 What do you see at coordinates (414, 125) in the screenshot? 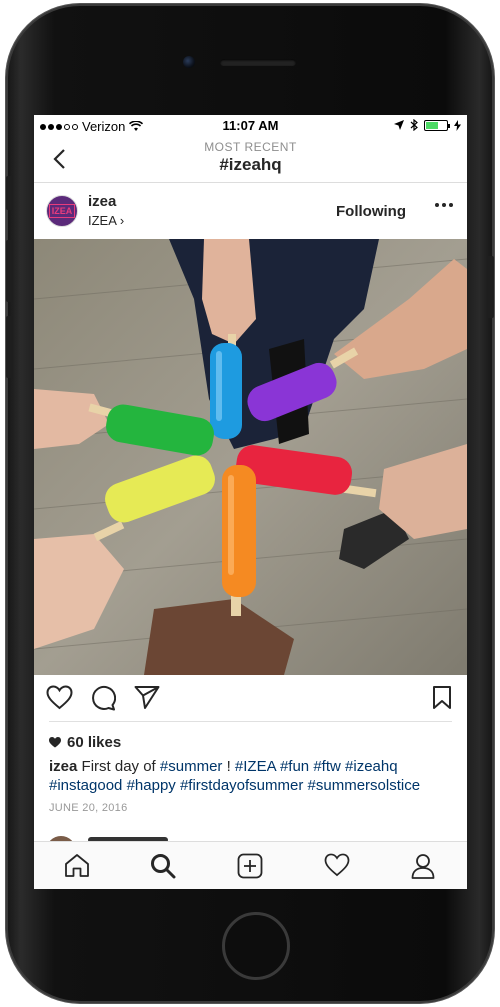
I see `bluetooth-icon` at bounding box center [414, 125].